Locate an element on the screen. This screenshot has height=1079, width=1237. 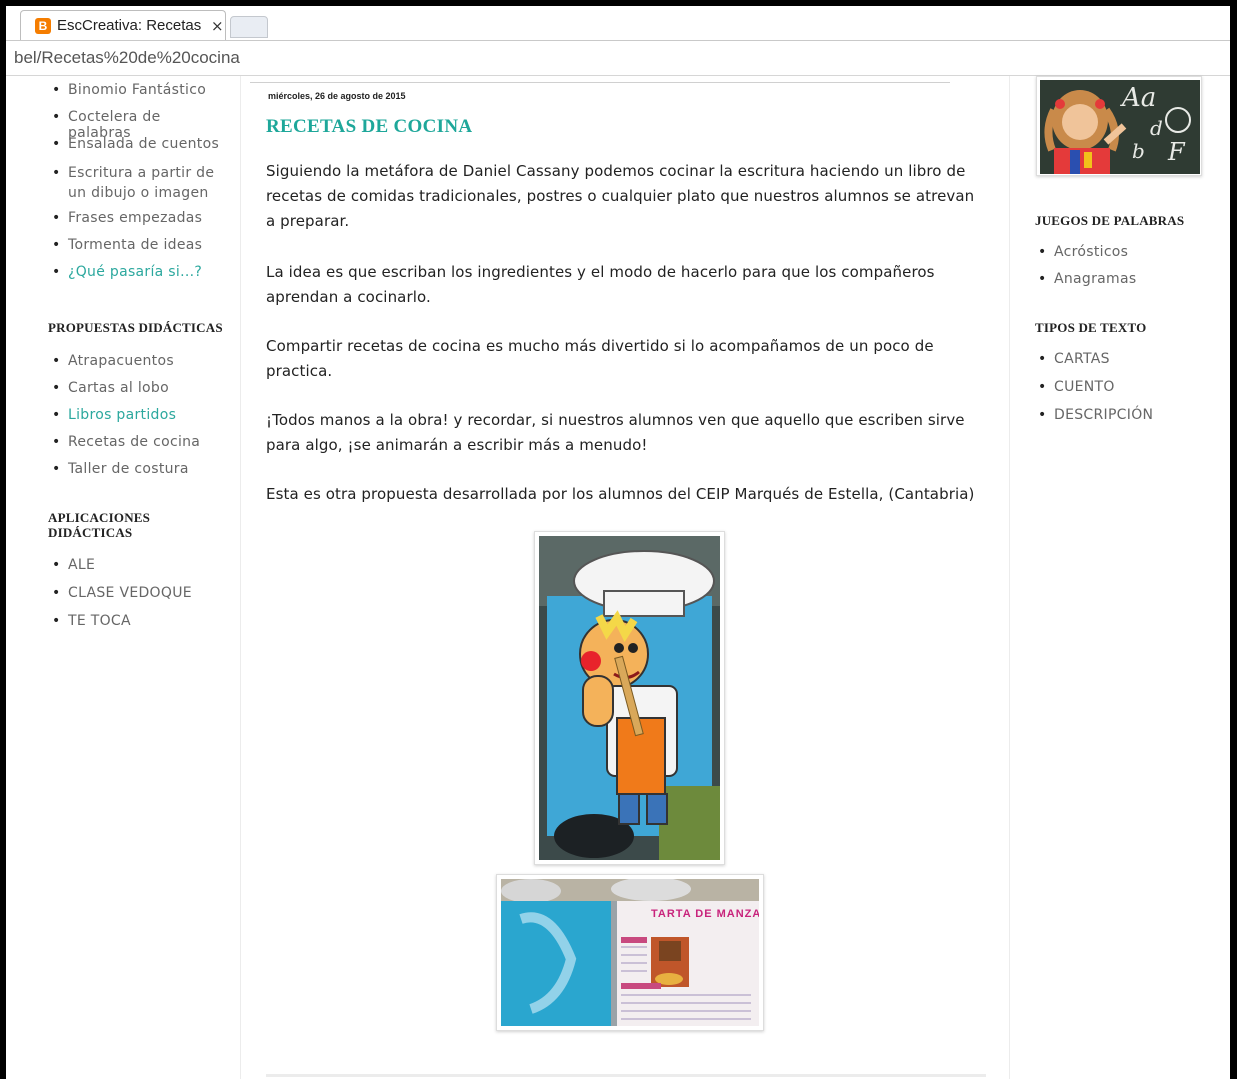
post-title: RECETAS DE COCINA is located at coordinates (369, 127).